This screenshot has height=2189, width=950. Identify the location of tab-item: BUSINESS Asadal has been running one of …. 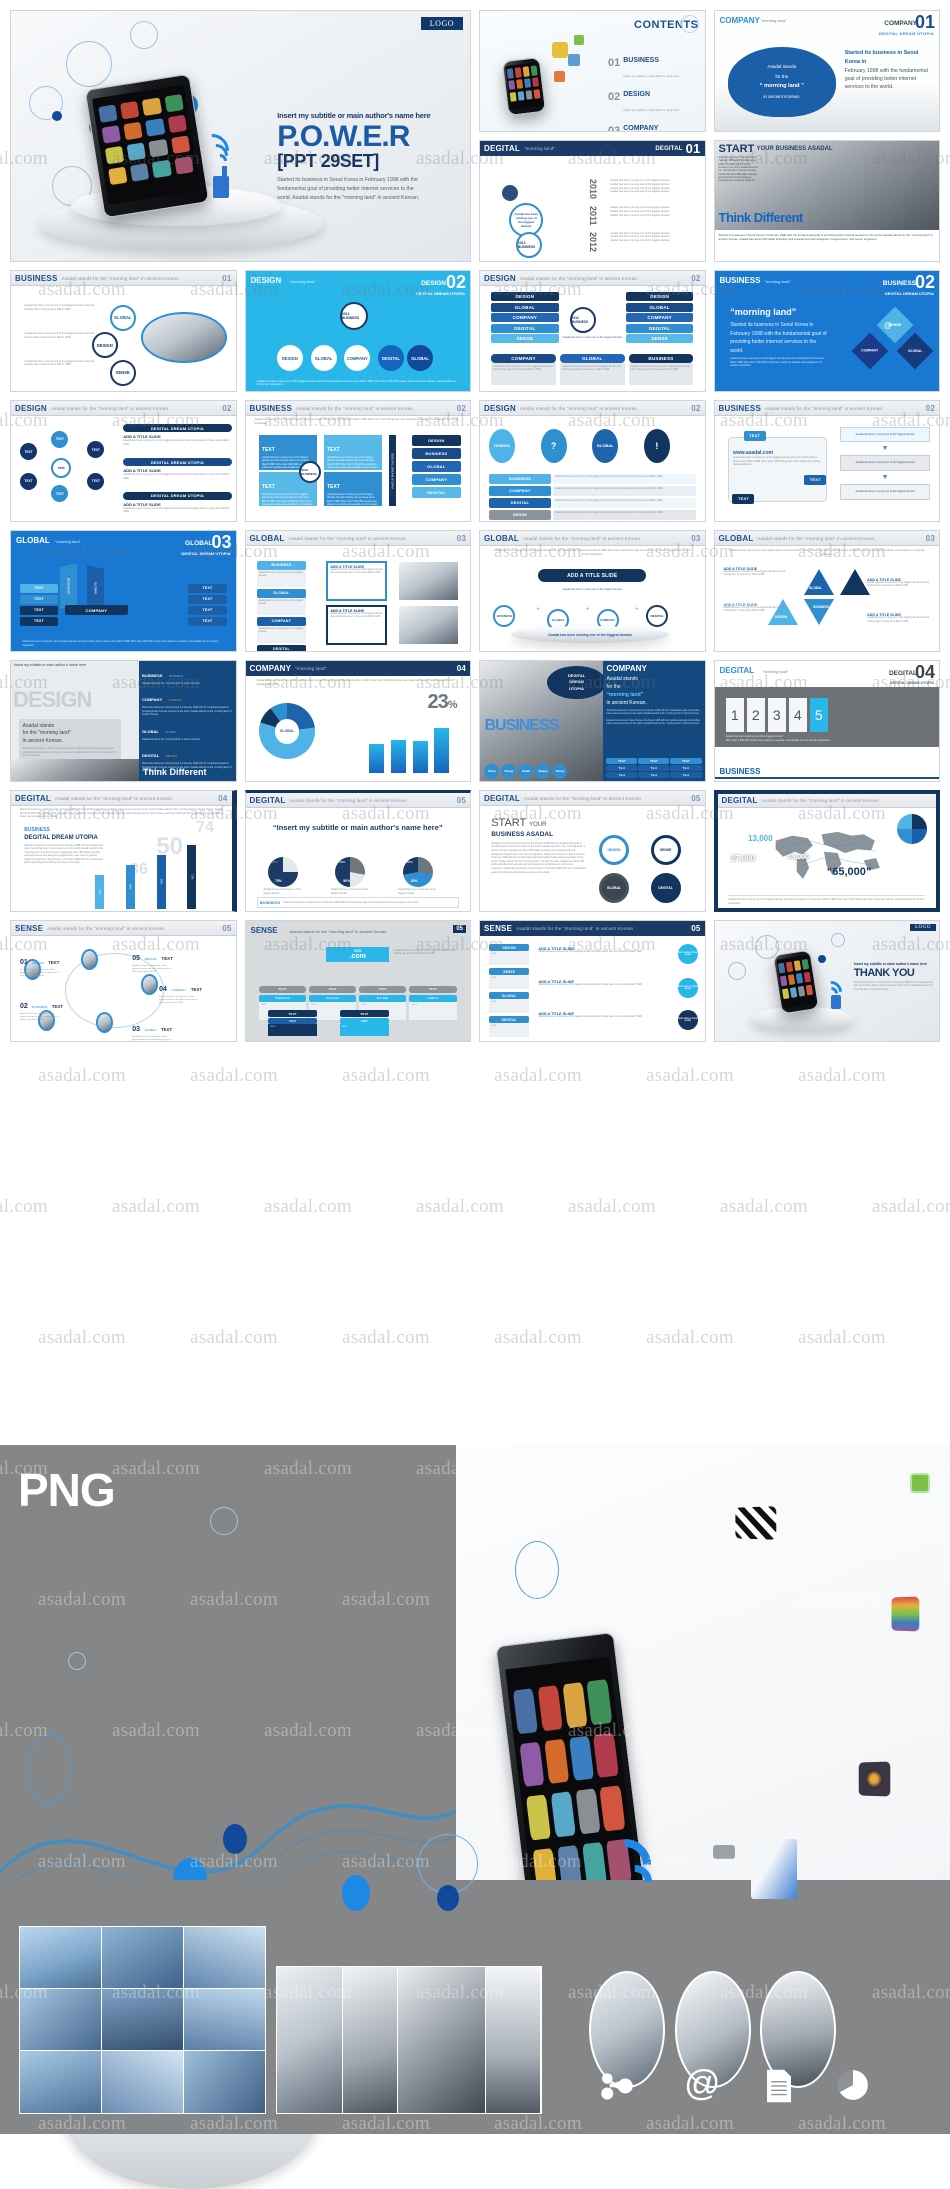
(281, 573).